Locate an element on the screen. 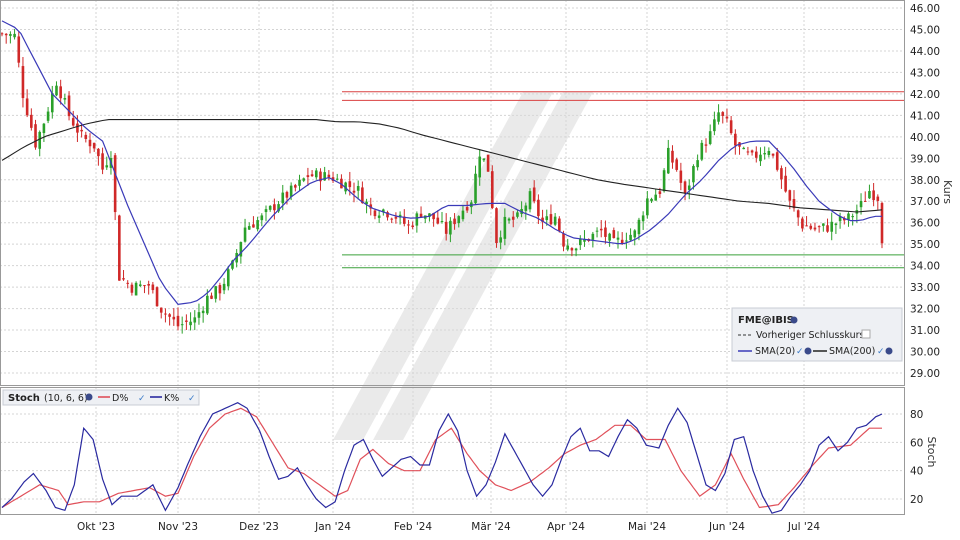 This screenshot has width=960, height=540. price-tick: 34.00 is located at coordinates (925, 267).